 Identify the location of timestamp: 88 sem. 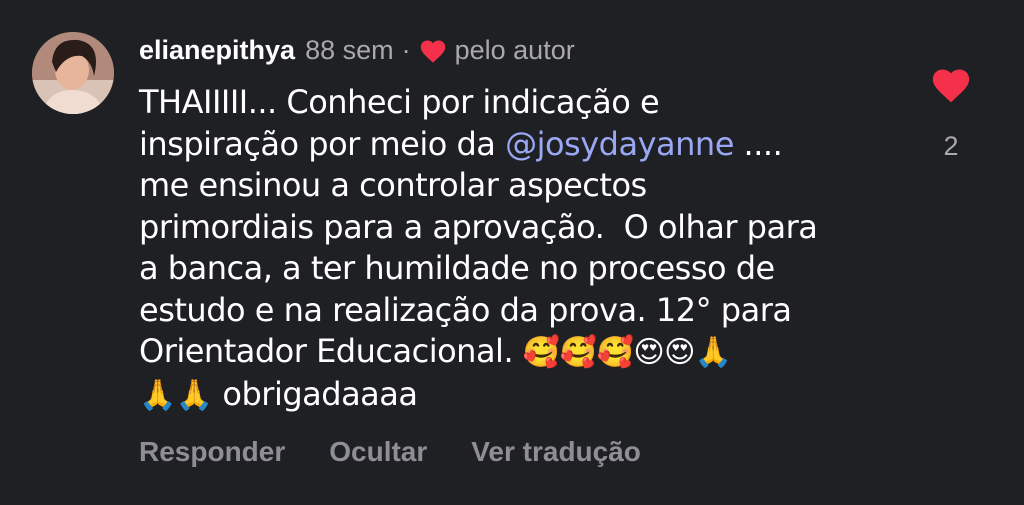
(349, 49).